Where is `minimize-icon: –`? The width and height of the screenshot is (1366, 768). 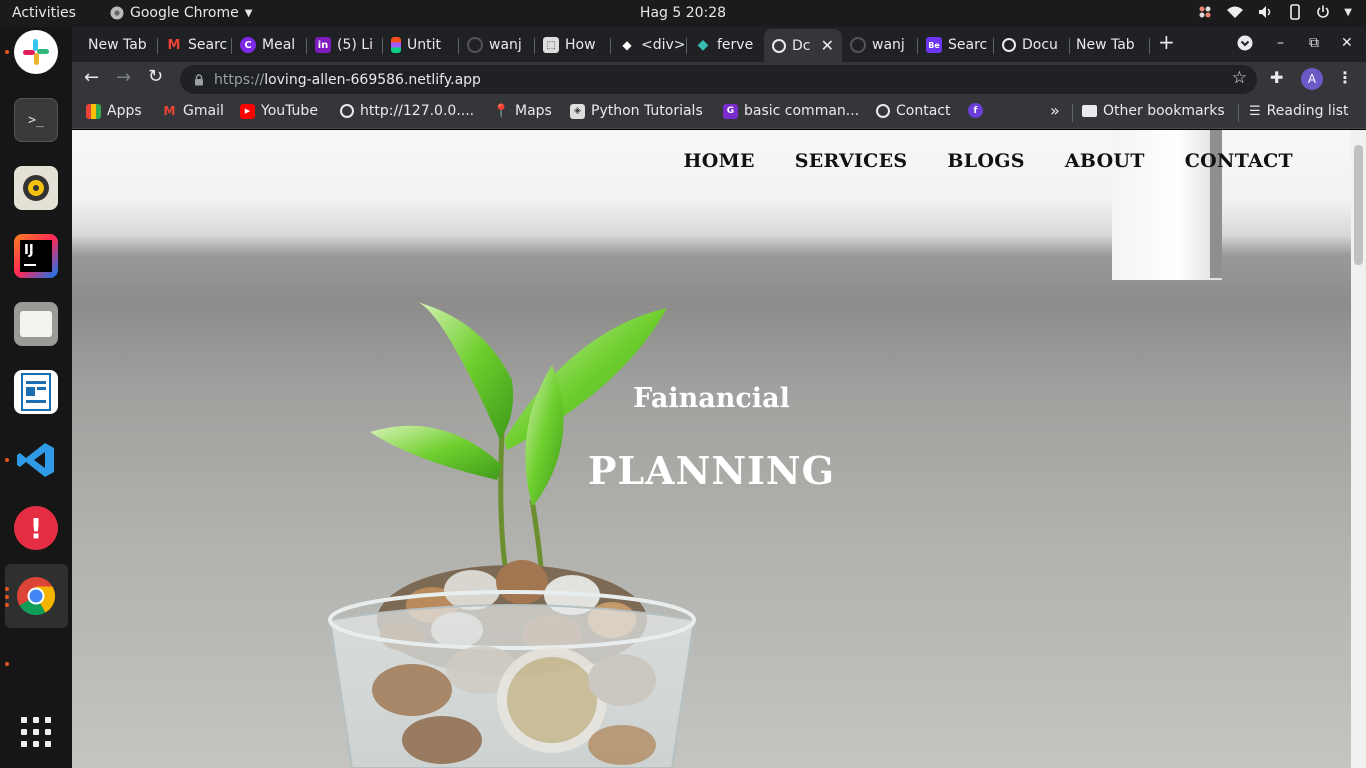 minimize-icon: – is located at coordinates (1280, 43).